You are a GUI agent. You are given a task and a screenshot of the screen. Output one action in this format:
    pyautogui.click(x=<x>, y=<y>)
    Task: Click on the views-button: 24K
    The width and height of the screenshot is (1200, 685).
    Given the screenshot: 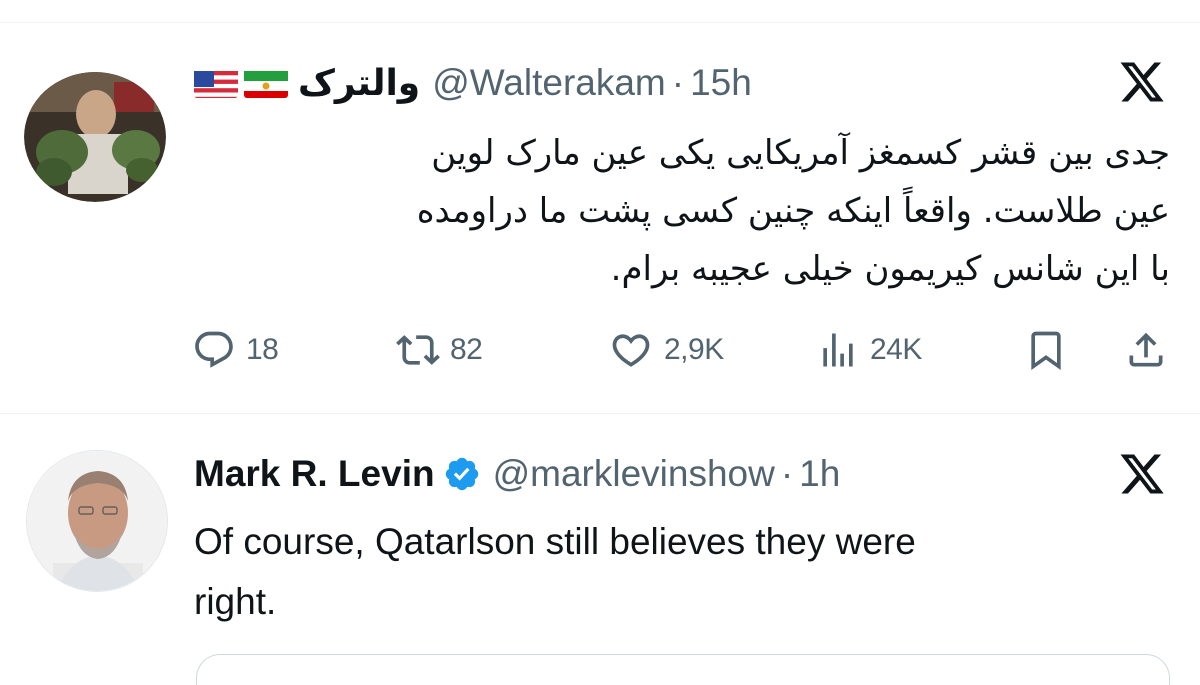 What is the action you would take?
    pyautogui.click(x=869, y=350)
    